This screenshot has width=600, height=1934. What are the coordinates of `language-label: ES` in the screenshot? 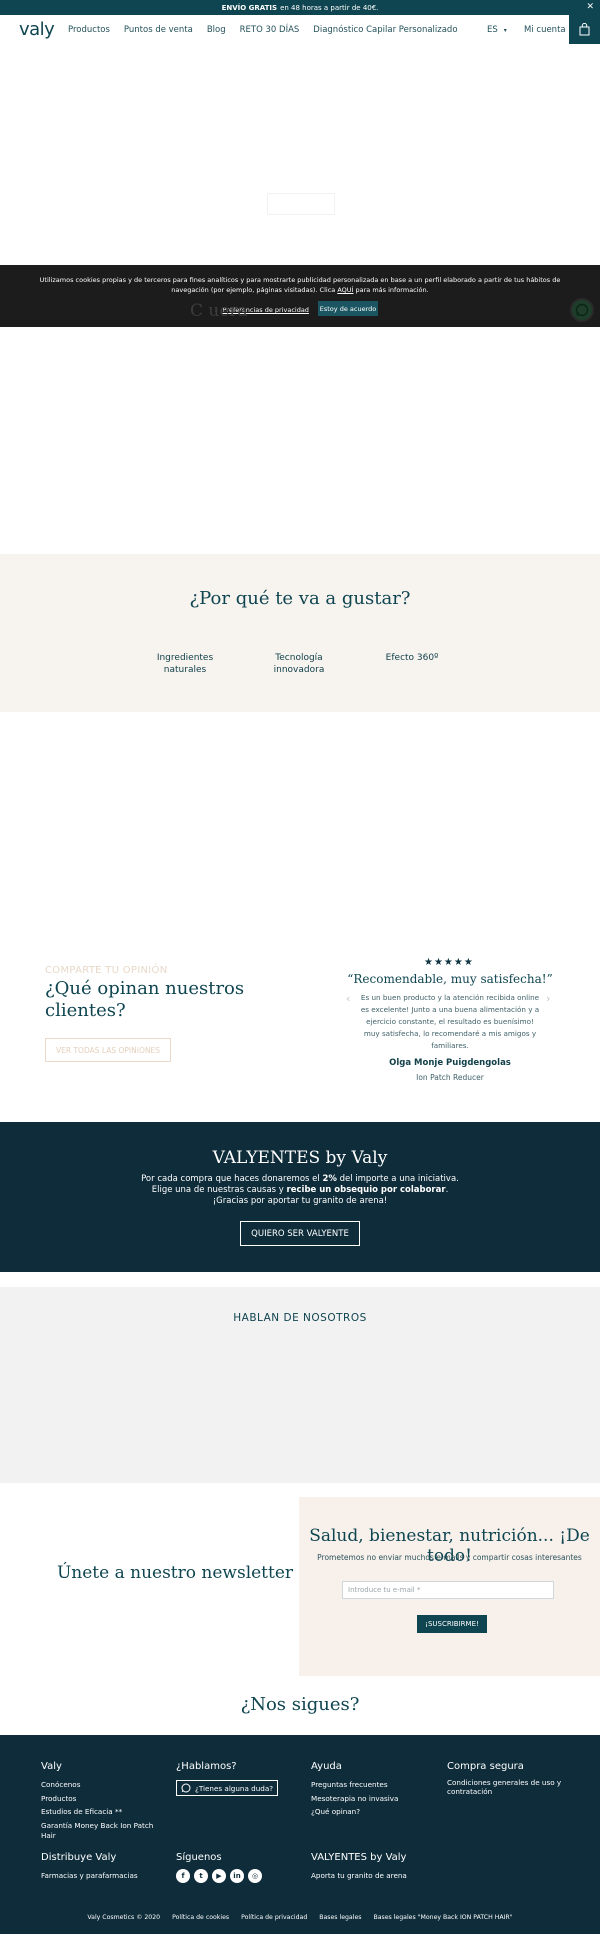 It's located at (492, 30).